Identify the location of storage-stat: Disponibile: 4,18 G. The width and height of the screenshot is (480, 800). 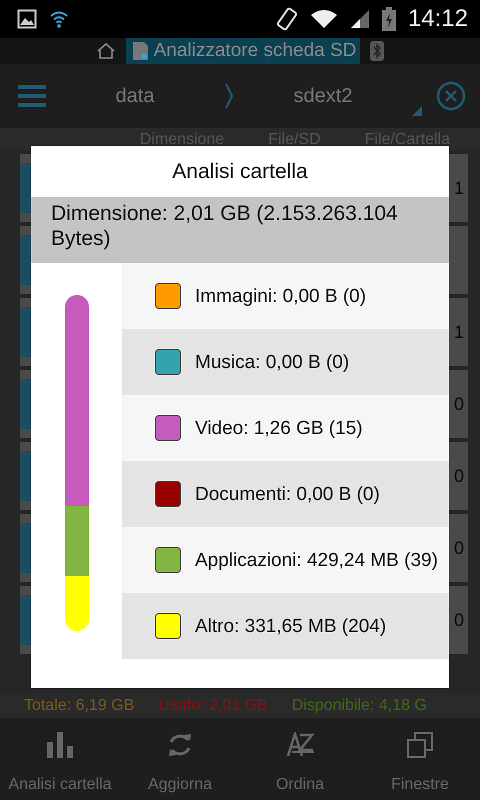
(359, 706).